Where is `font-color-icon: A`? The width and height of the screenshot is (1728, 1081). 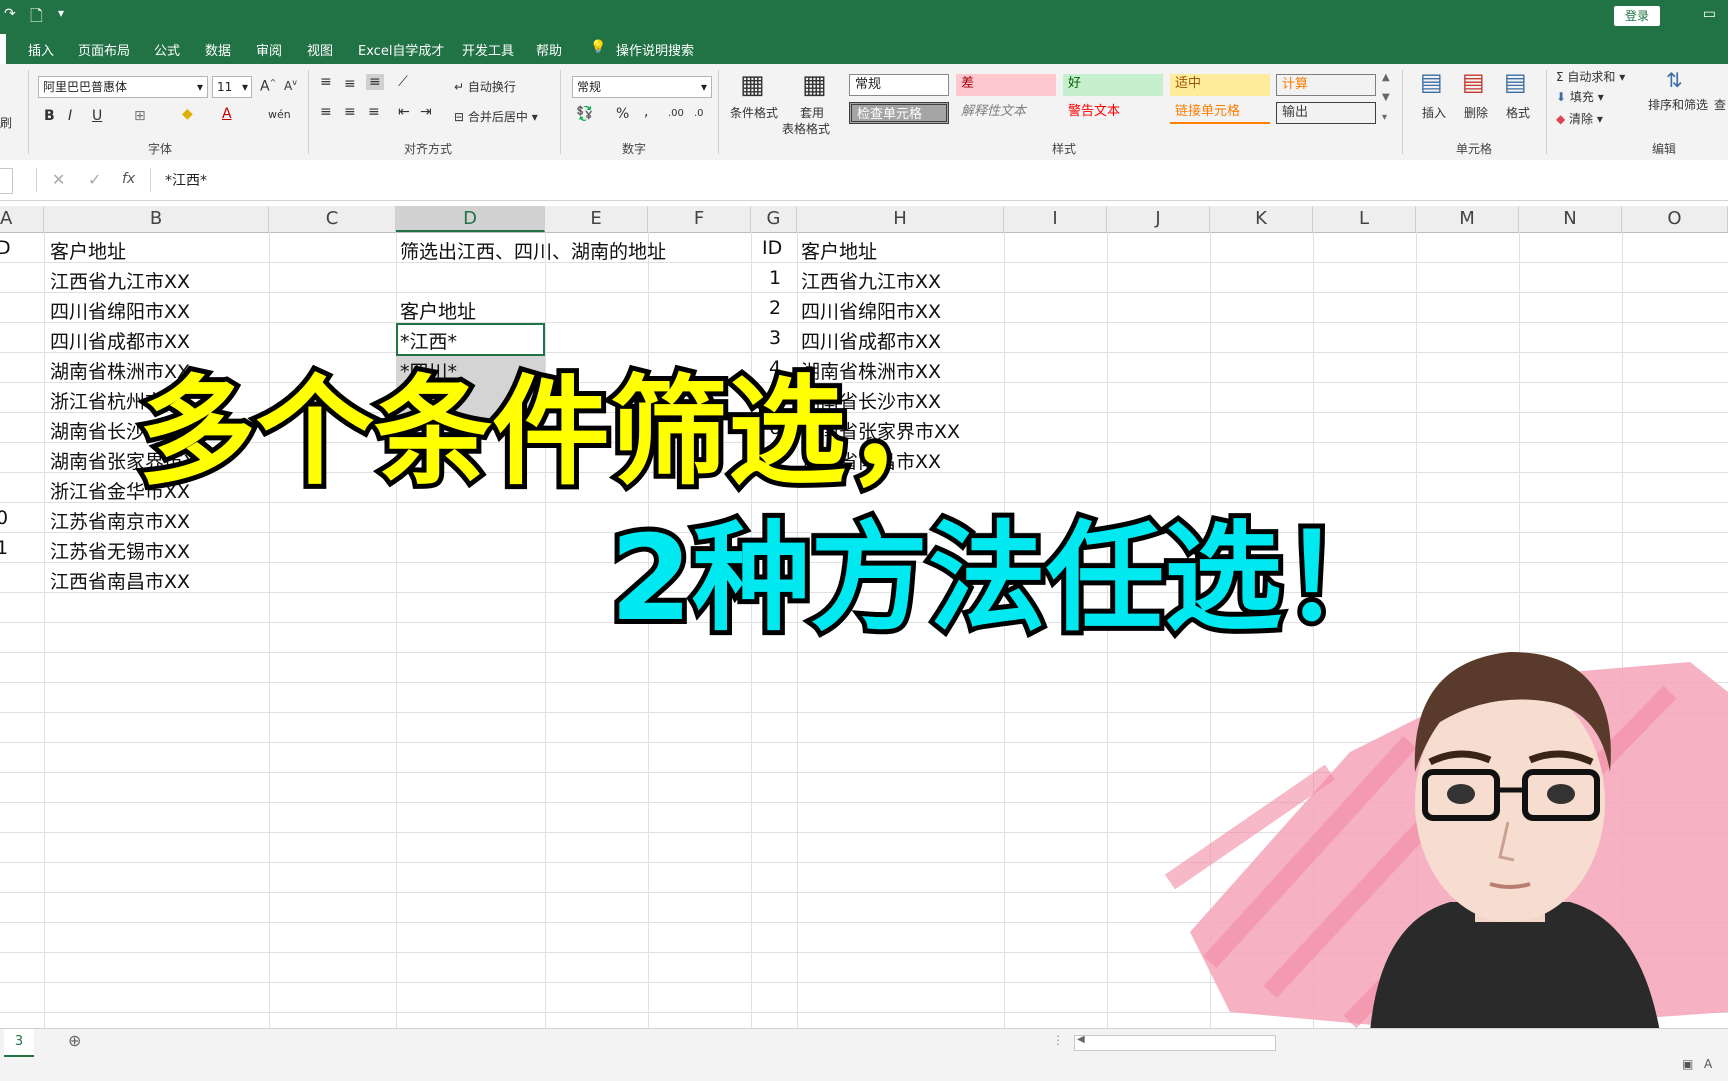
font-color-icon: A is located at coordinates (227, 114).